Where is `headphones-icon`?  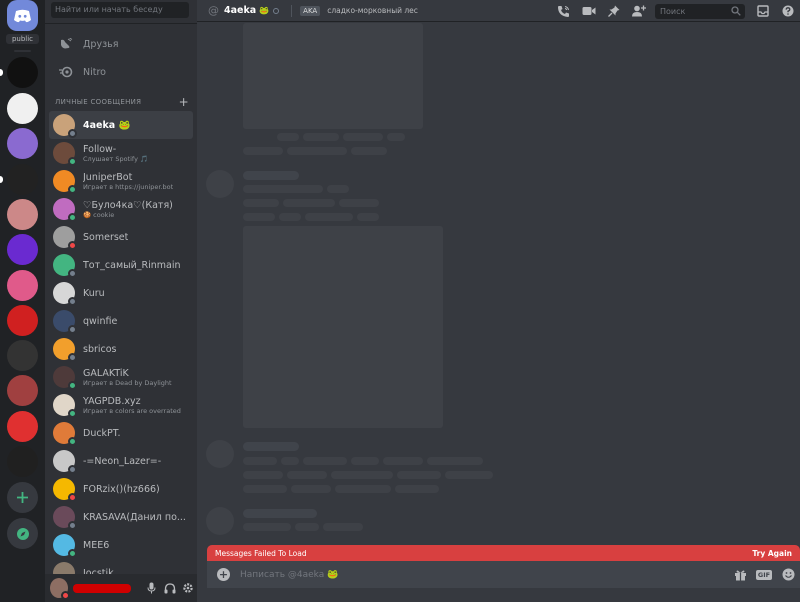 headphones-icon is located at coordinates (170, 587).